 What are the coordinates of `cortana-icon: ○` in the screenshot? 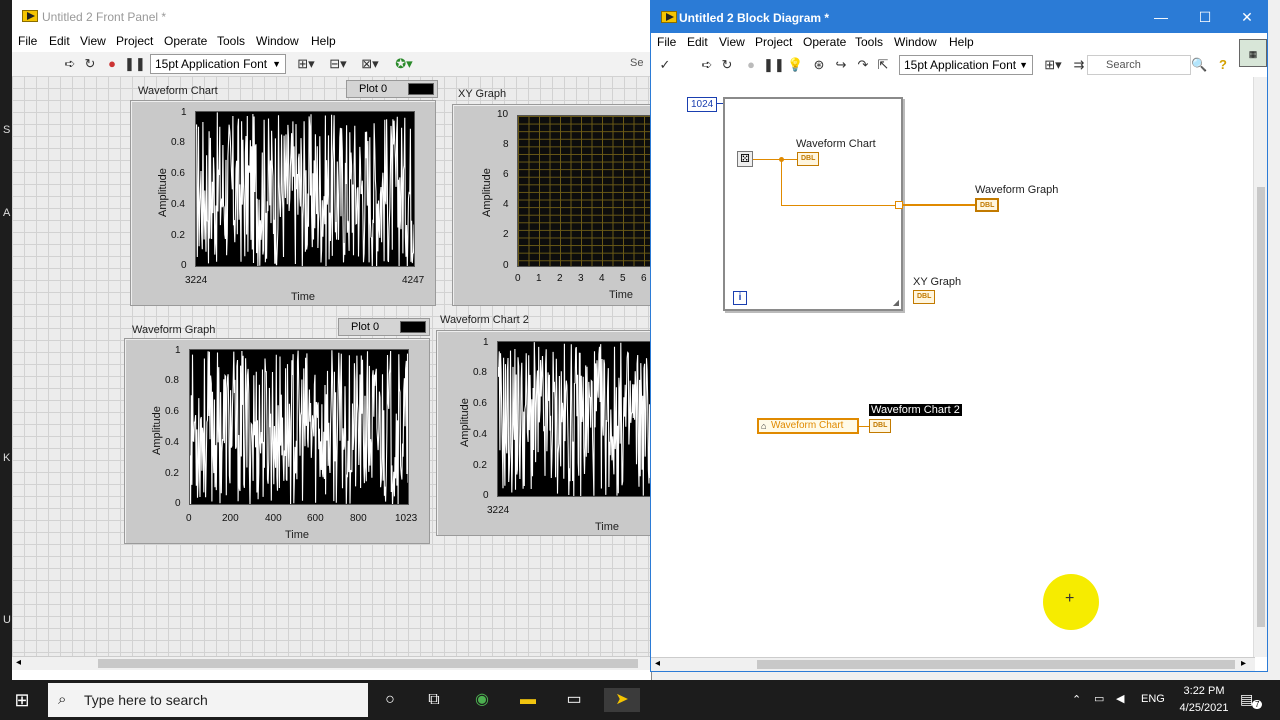 It's located at (390, 700).